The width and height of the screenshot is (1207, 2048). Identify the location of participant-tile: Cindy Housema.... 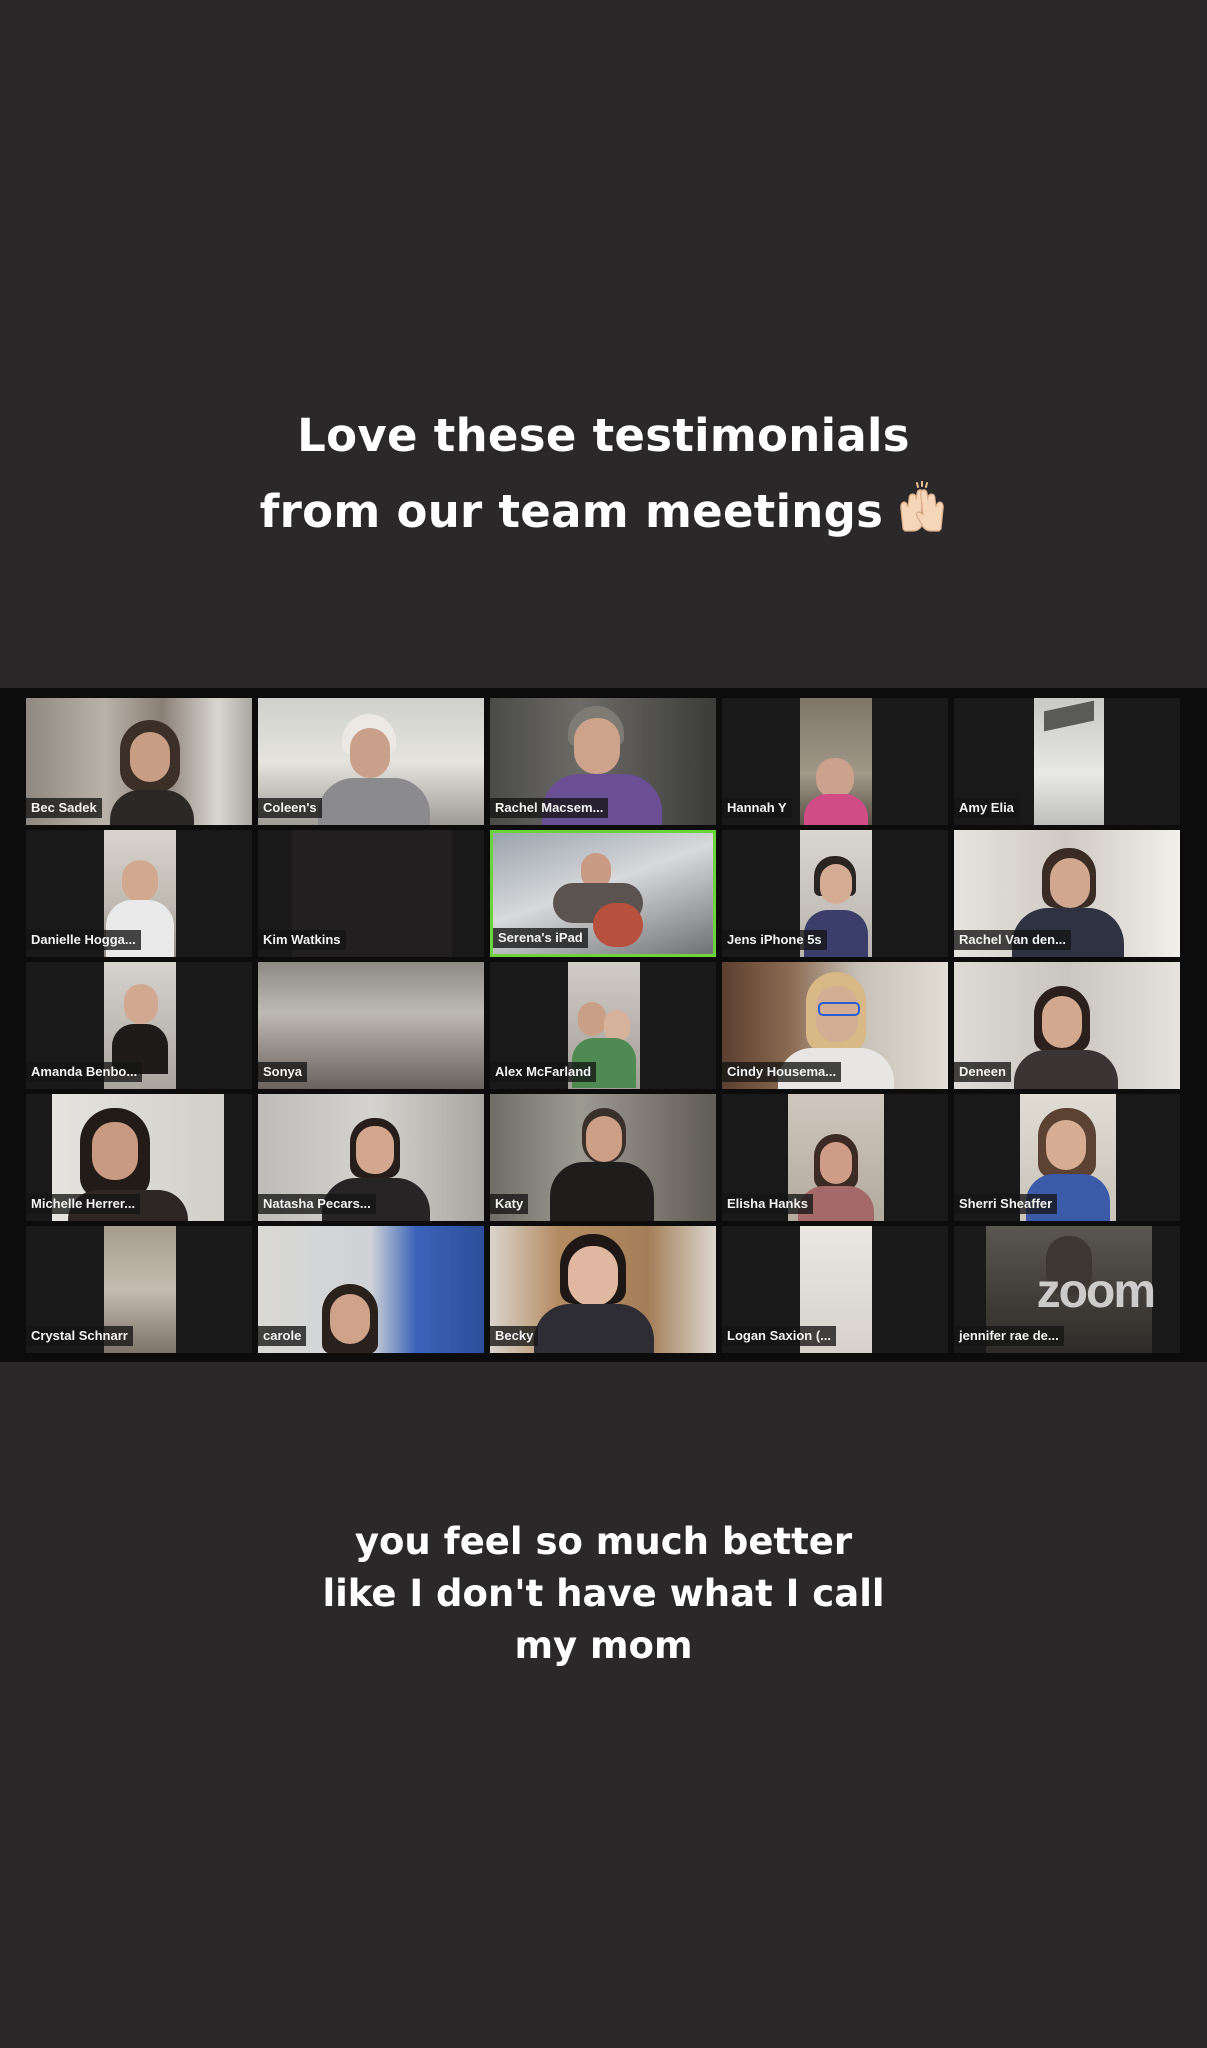
(835, 1025).